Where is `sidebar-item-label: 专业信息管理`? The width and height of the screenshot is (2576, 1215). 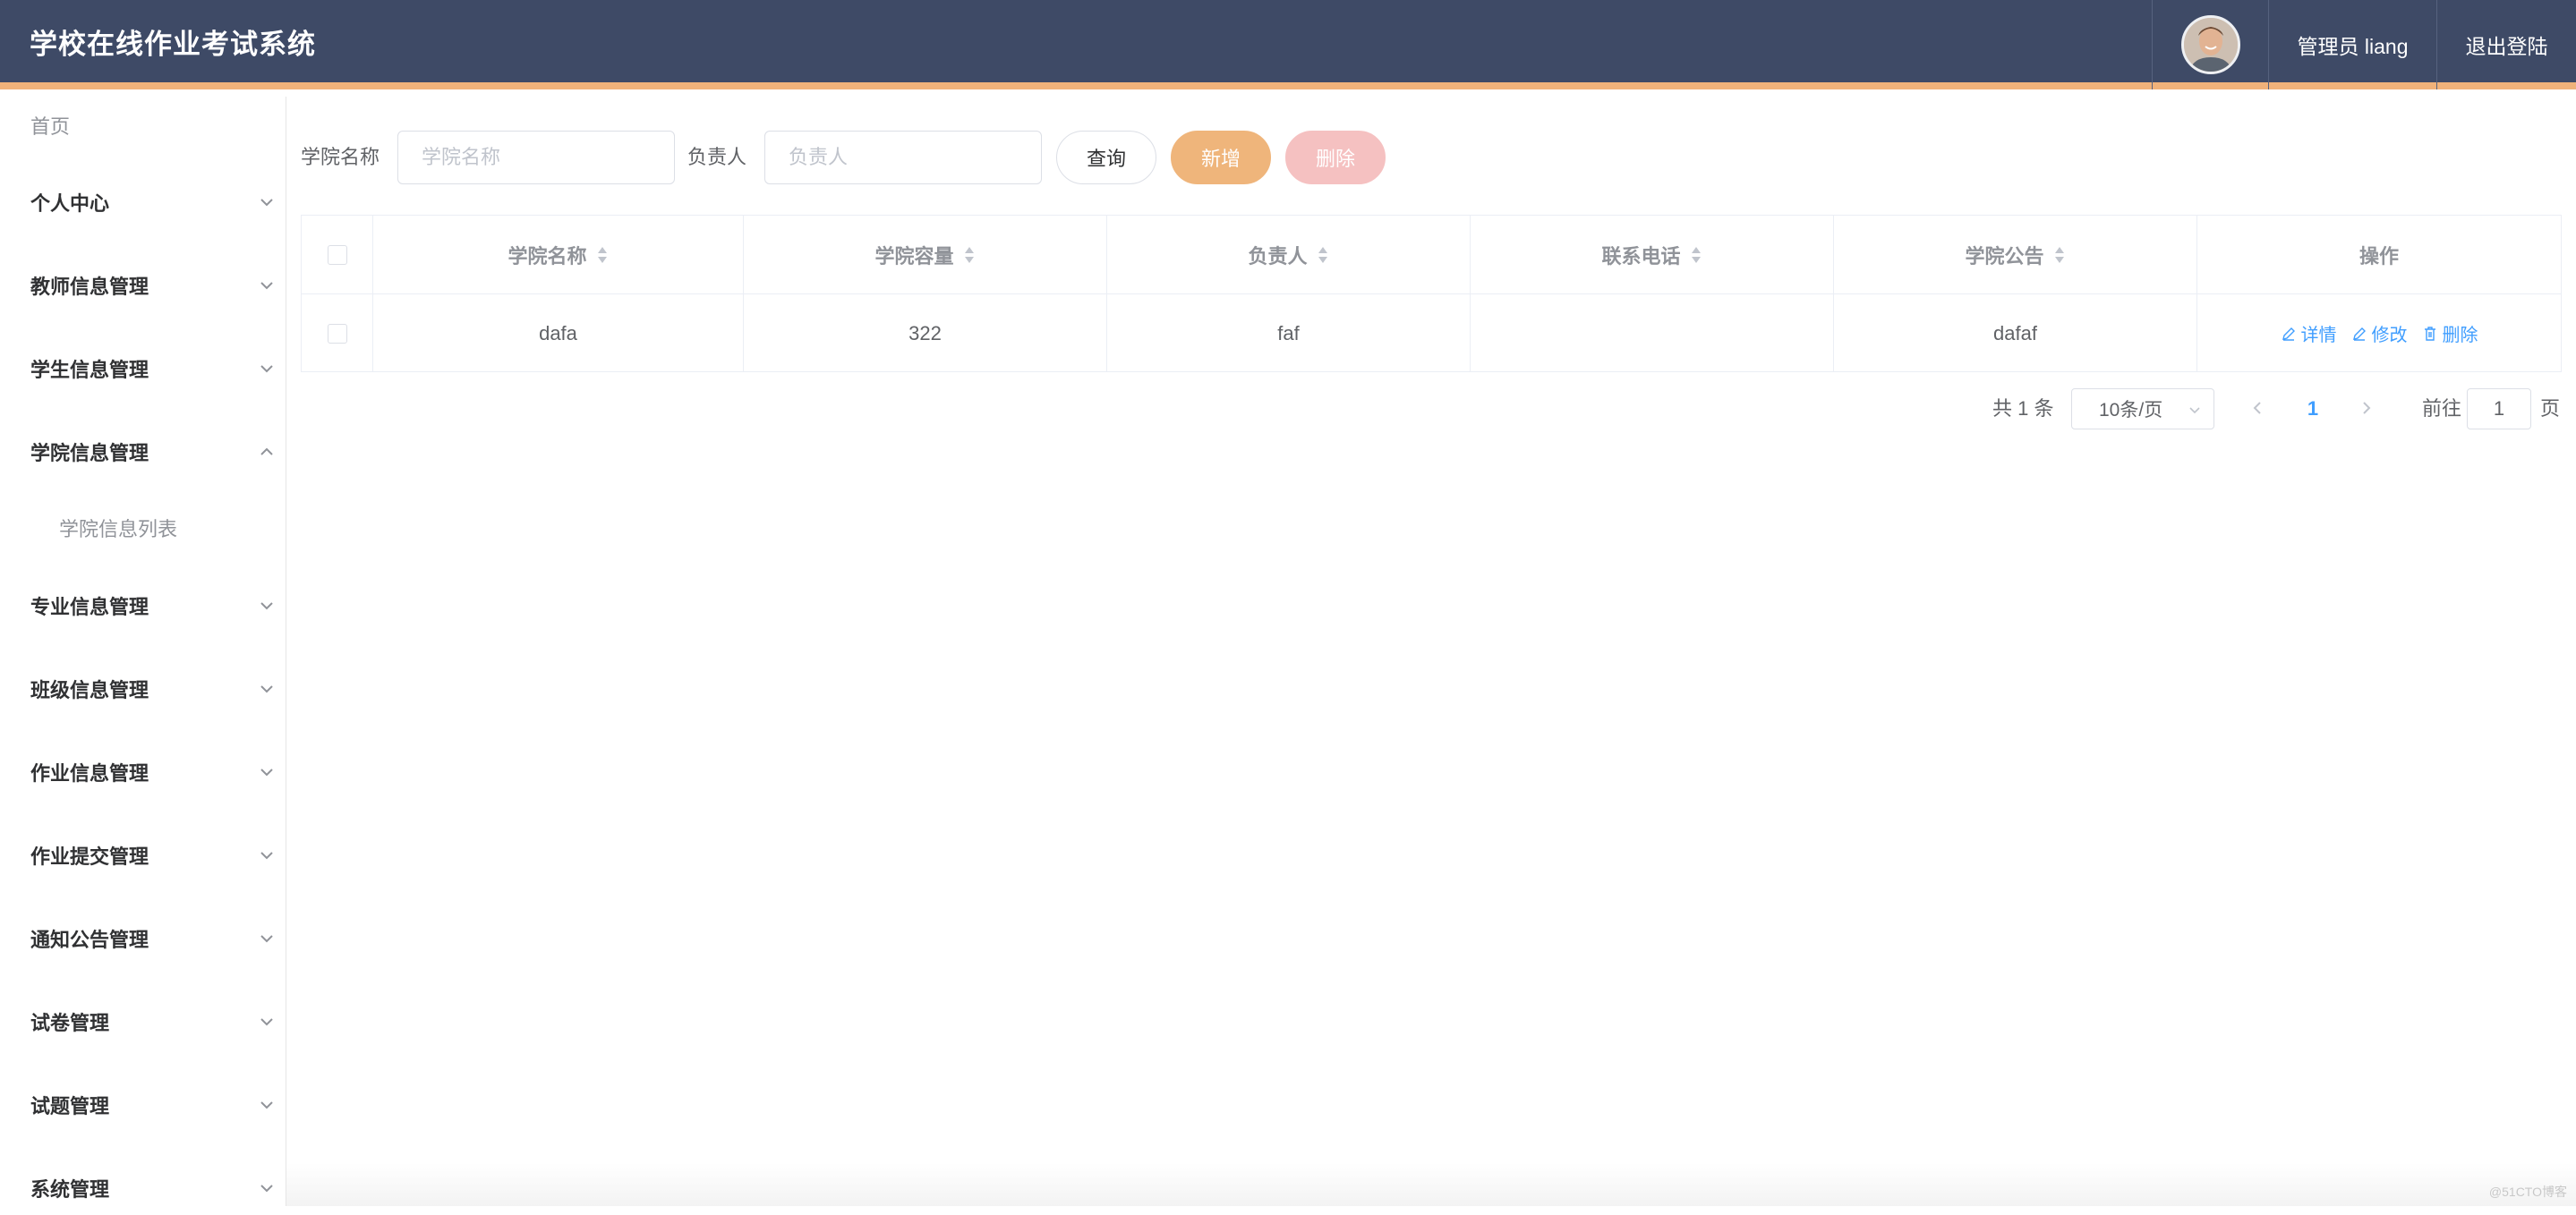 sidebar-item-label: 专业信息管理 is located at coordinates (89, 607).